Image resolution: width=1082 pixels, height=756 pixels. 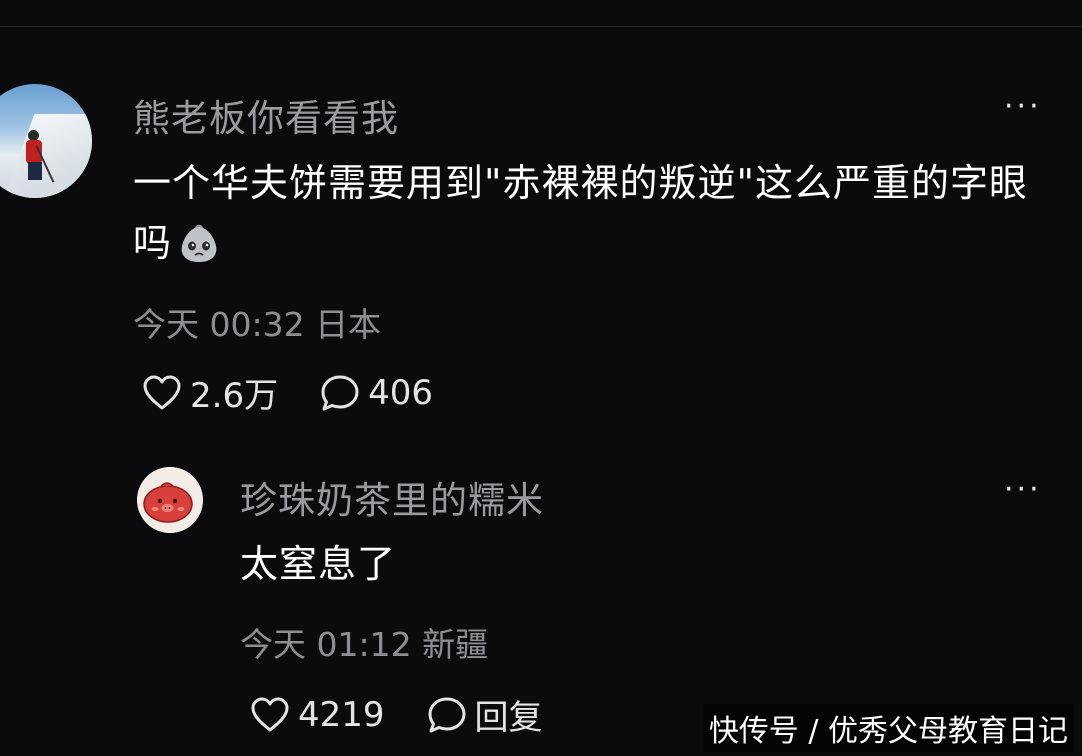 What do you see at coordinates (888, 728) in the screenshot?
I see `watermark: 快传号 / 优秀父母教育日记` at bounding box center [888, 728].